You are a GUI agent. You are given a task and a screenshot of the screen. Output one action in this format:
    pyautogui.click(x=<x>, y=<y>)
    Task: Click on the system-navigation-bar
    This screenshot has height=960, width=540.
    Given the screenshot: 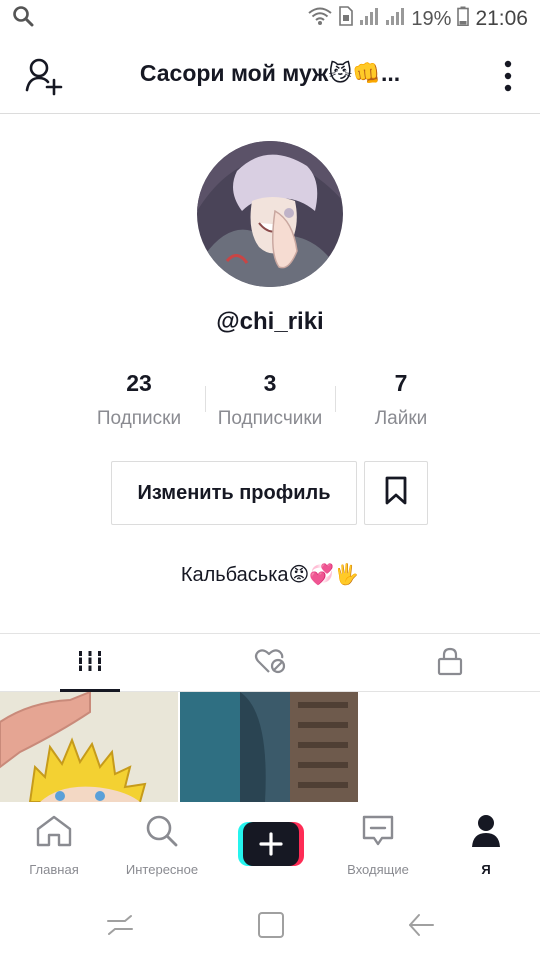 What is the action you would take?
    pyautogui.click(x=270, y=924)
    